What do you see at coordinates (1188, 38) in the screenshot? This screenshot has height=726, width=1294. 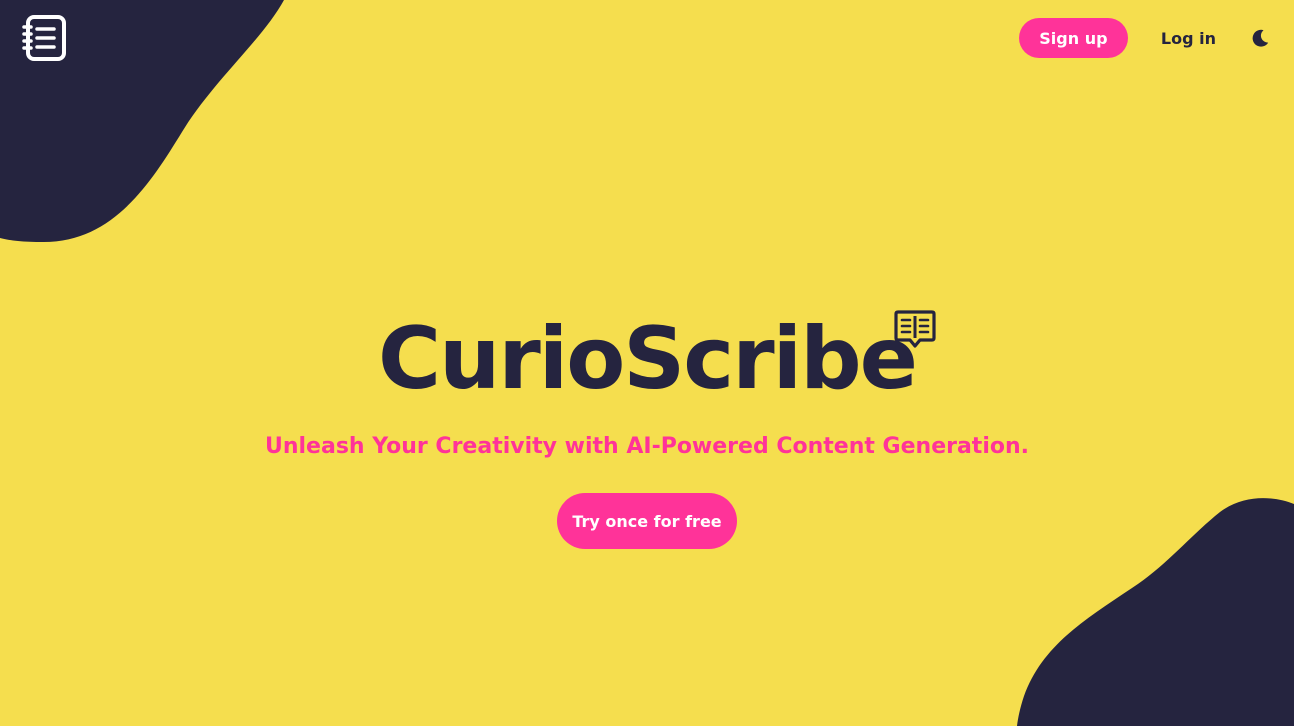 I see `login-link: Log in` at bounding box center [1188, 38].